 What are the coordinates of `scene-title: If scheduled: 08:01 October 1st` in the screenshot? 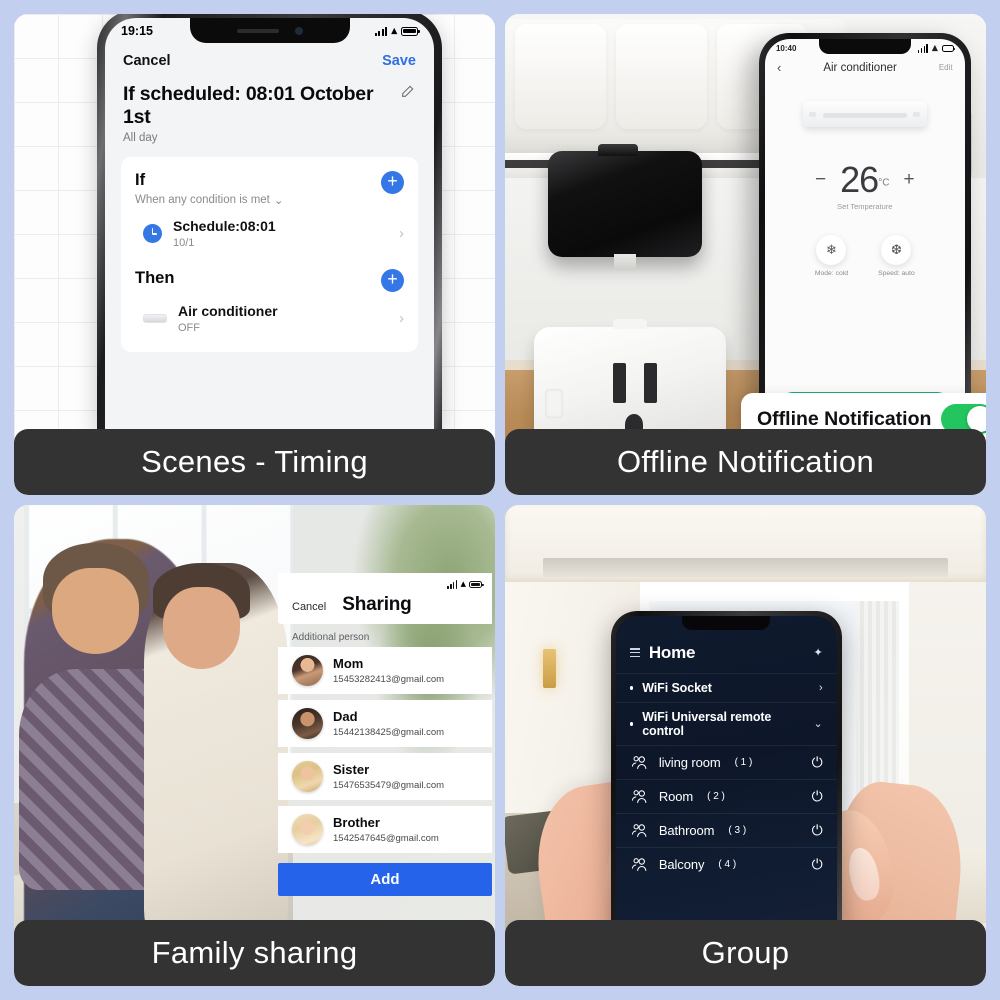 It's located at (248, 105).